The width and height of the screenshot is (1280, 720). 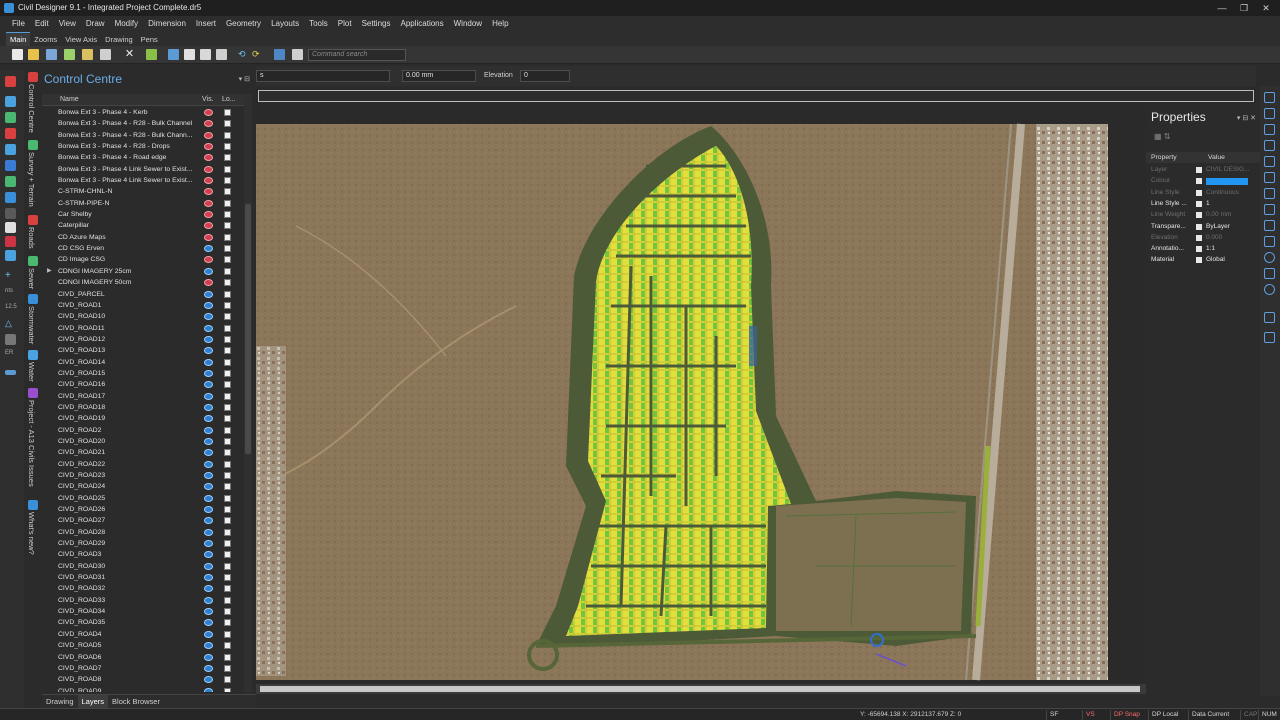 I want to click on status-toggle-data-current: Data Current, so click(x=1210, y=715).